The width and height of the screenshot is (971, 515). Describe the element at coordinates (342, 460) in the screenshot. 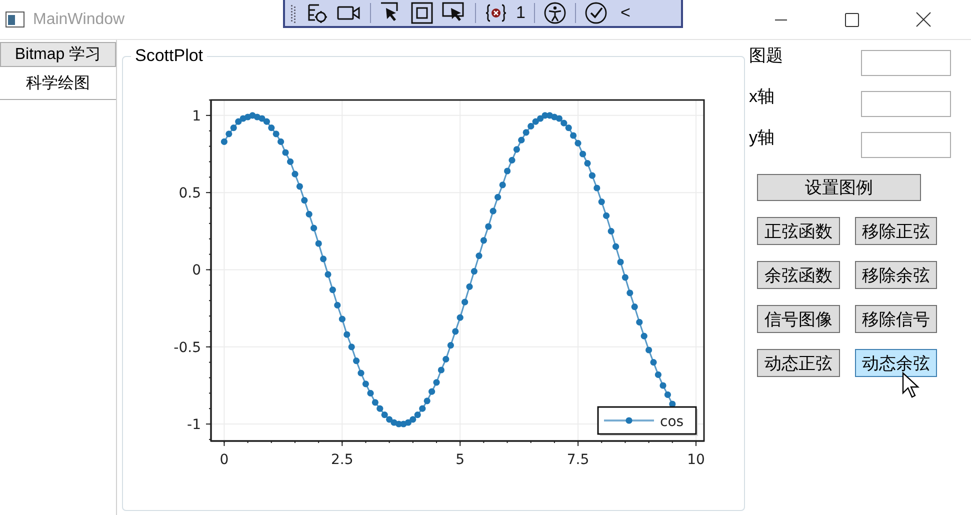

I see `x-tick-label: 2.5` at that location.